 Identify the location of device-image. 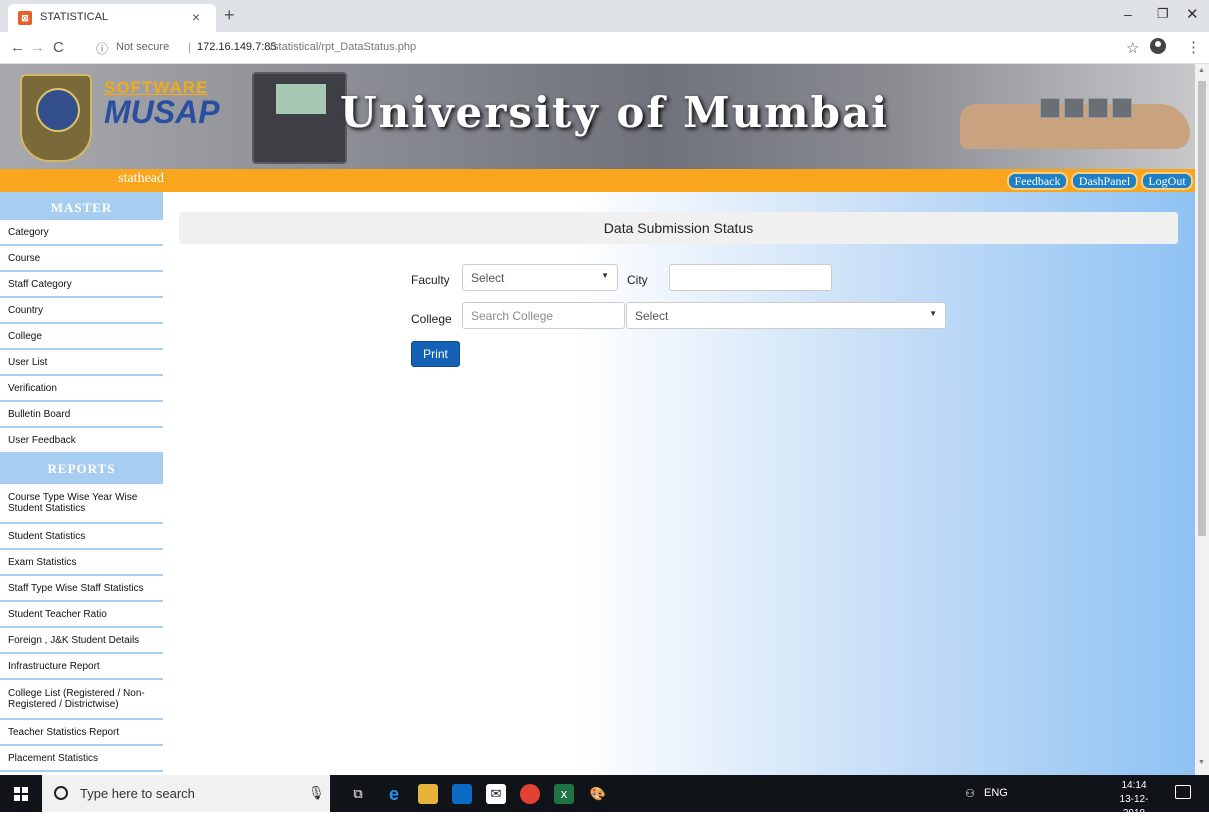
(299, 118).